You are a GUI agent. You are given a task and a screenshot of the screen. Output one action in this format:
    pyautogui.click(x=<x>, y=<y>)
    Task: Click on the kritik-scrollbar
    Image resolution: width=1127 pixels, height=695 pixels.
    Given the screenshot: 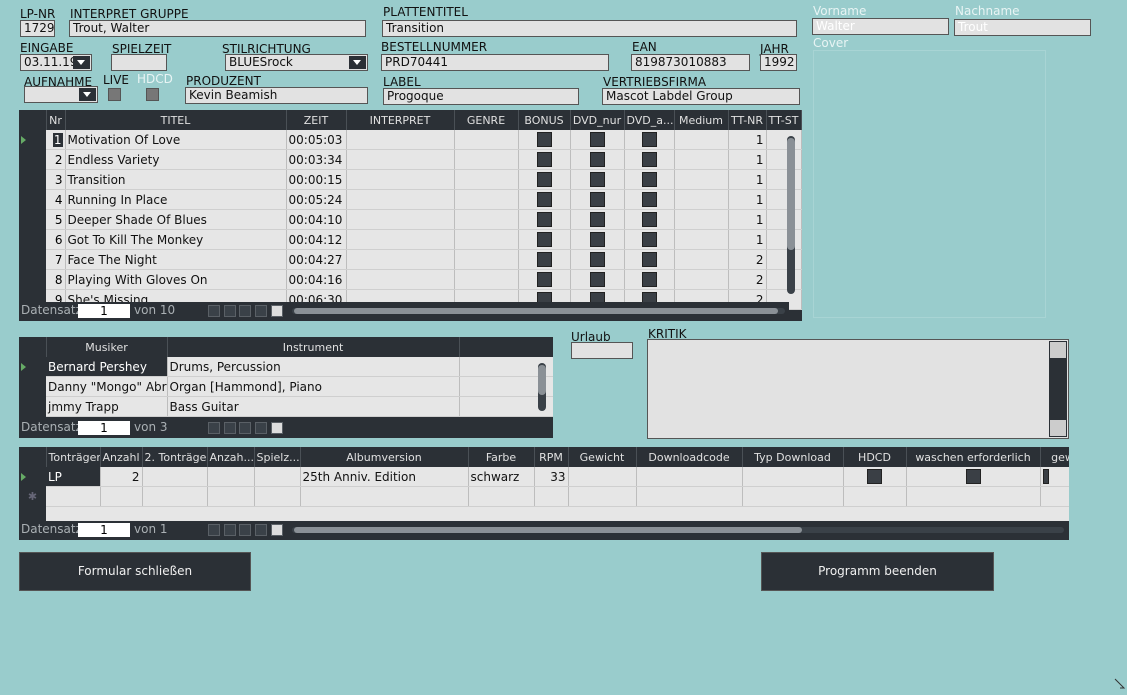 What is the action you would take?
    pyautogui.click(x=1058, y=389)
    